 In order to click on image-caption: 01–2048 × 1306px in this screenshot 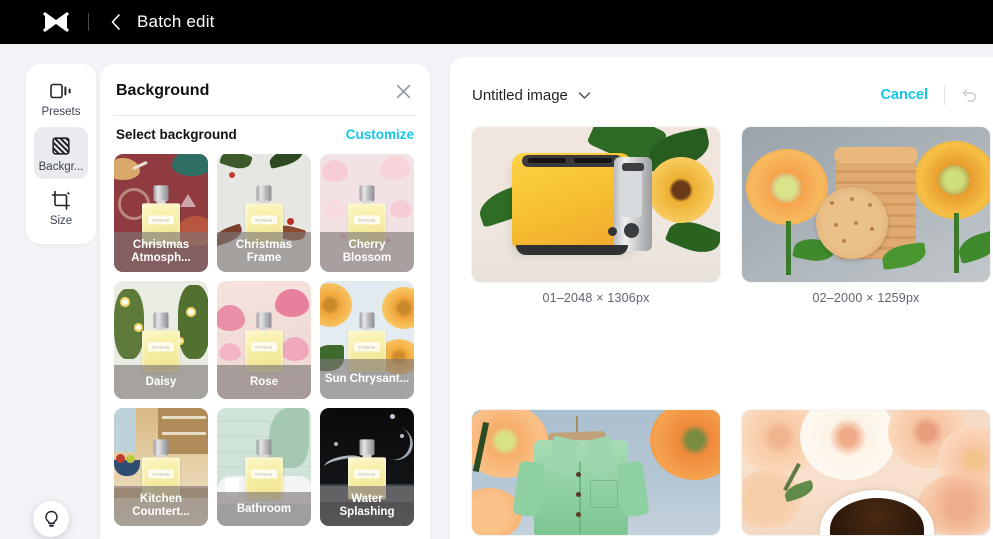, I will do `click(596, 298)`.